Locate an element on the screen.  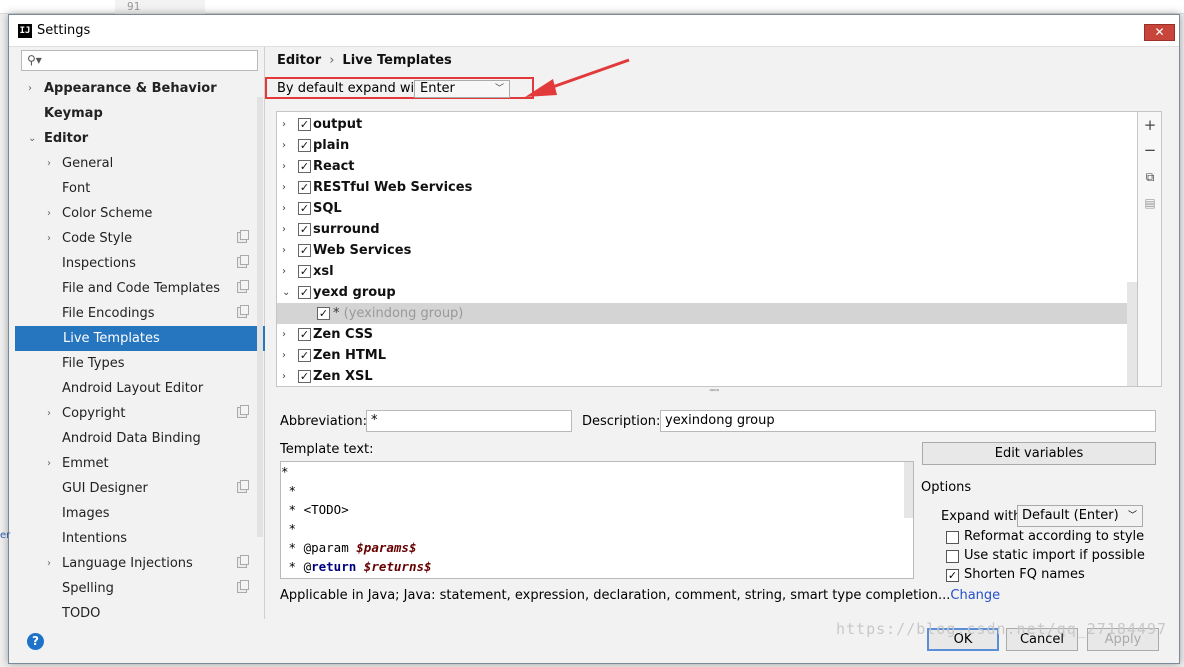
options-title: Options is located at coordinates (946, 487).